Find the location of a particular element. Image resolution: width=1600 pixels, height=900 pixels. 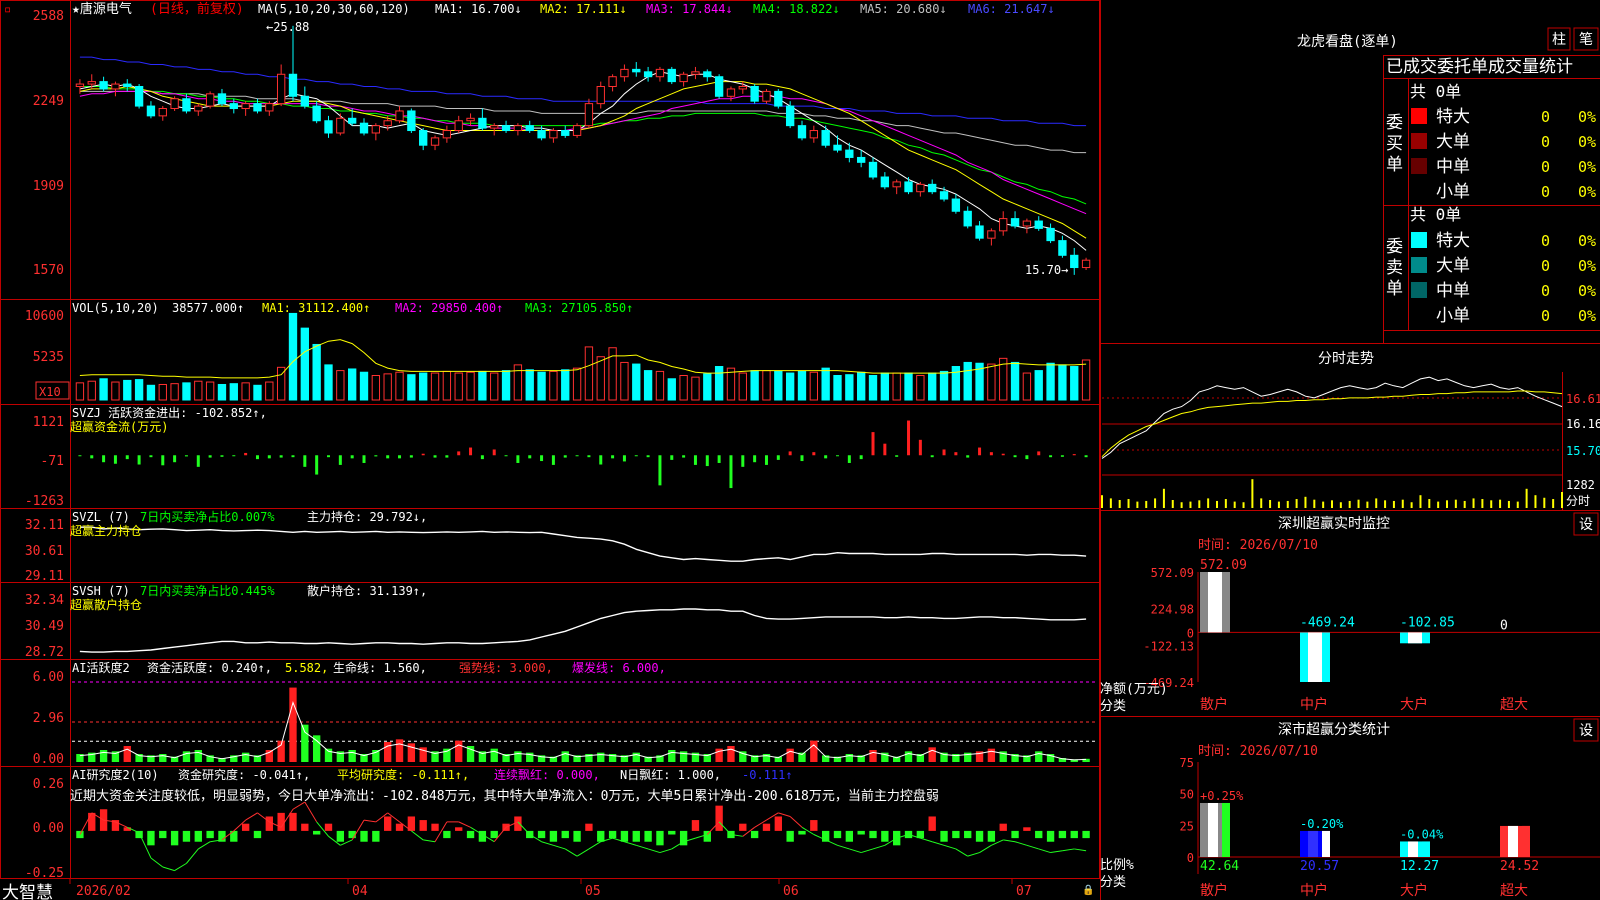

price-tick: 2588 is located at coordinates (48, 16).